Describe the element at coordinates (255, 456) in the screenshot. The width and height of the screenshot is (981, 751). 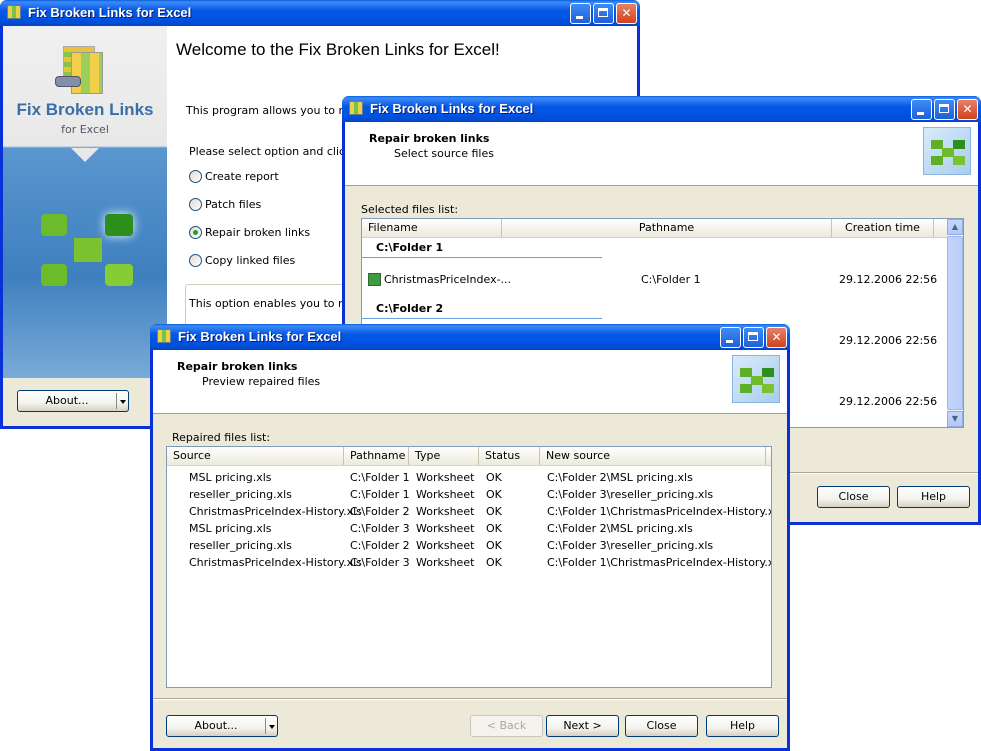
I see `column-header-source: Source` at that location.